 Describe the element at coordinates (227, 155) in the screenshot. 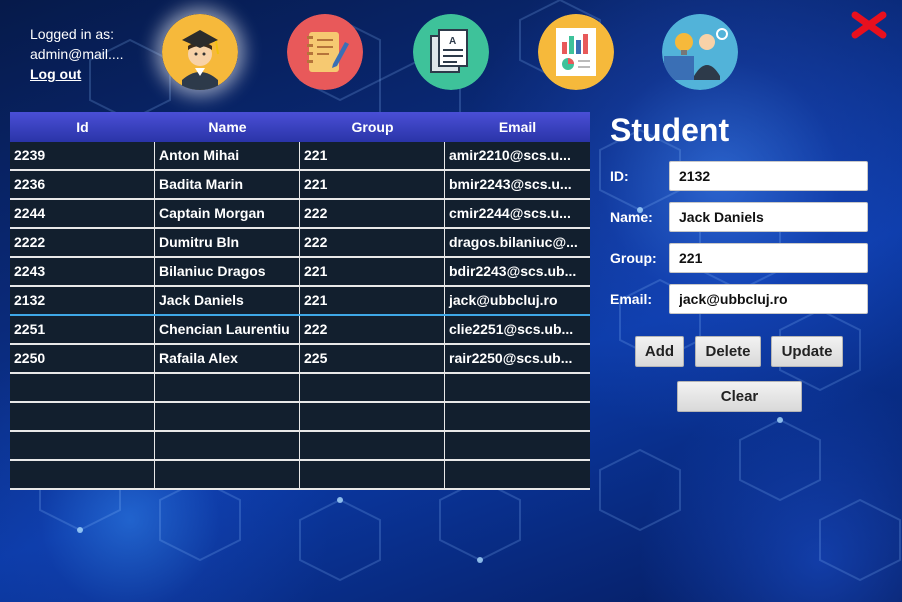

I see `cell-name: Anton Mihai` at that location.